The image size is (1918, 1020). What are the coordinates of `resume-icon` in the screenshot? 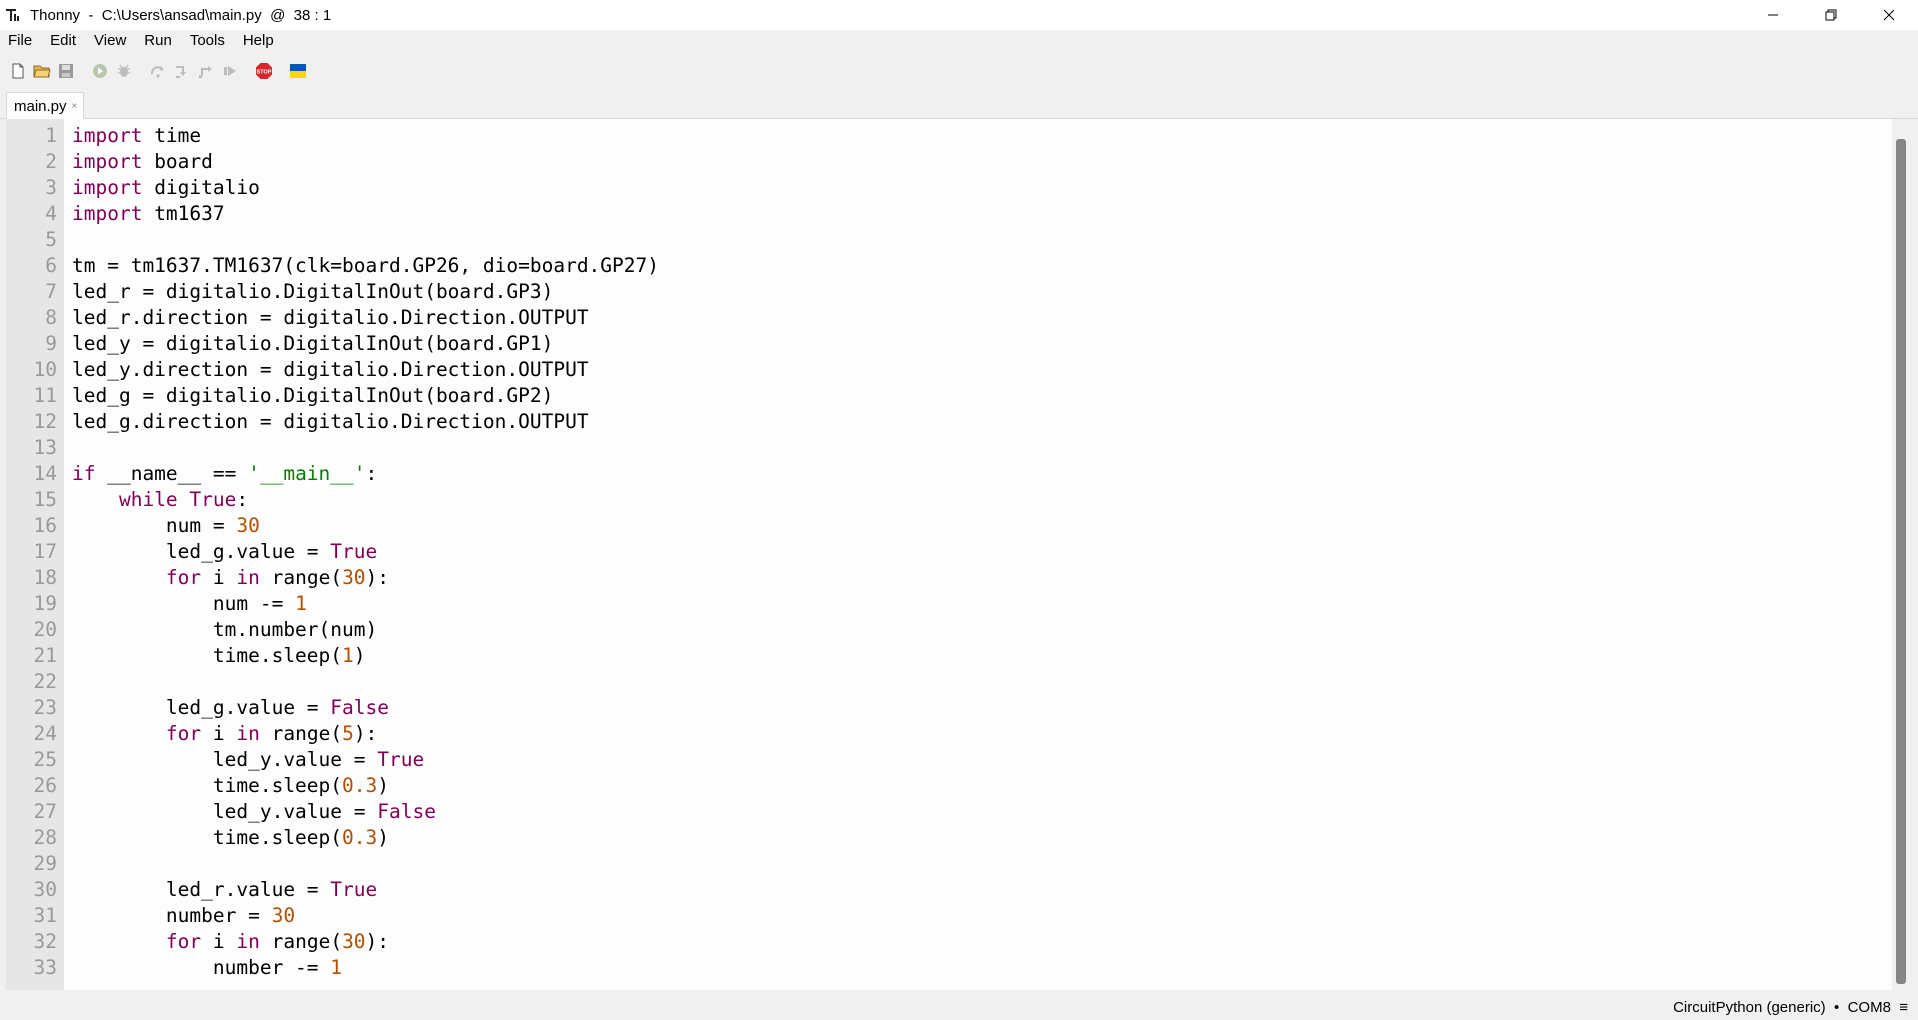 It's located at (230, 71).